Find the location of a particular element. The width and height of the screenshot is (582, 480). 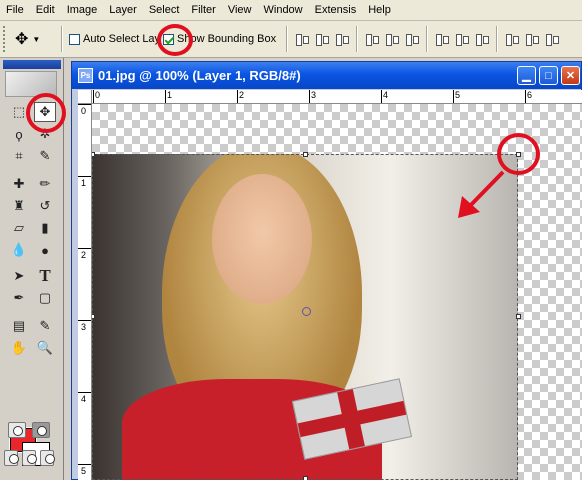

notes-icon: ▤ is located at coordinates (19, 326).